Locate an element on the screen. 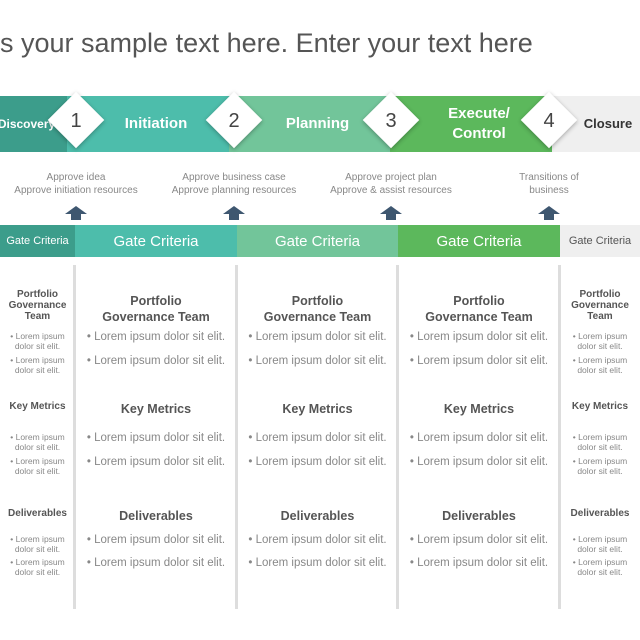 The image size is (640, 640). approval-line: Approve idea is located at coordinates (76, 177).